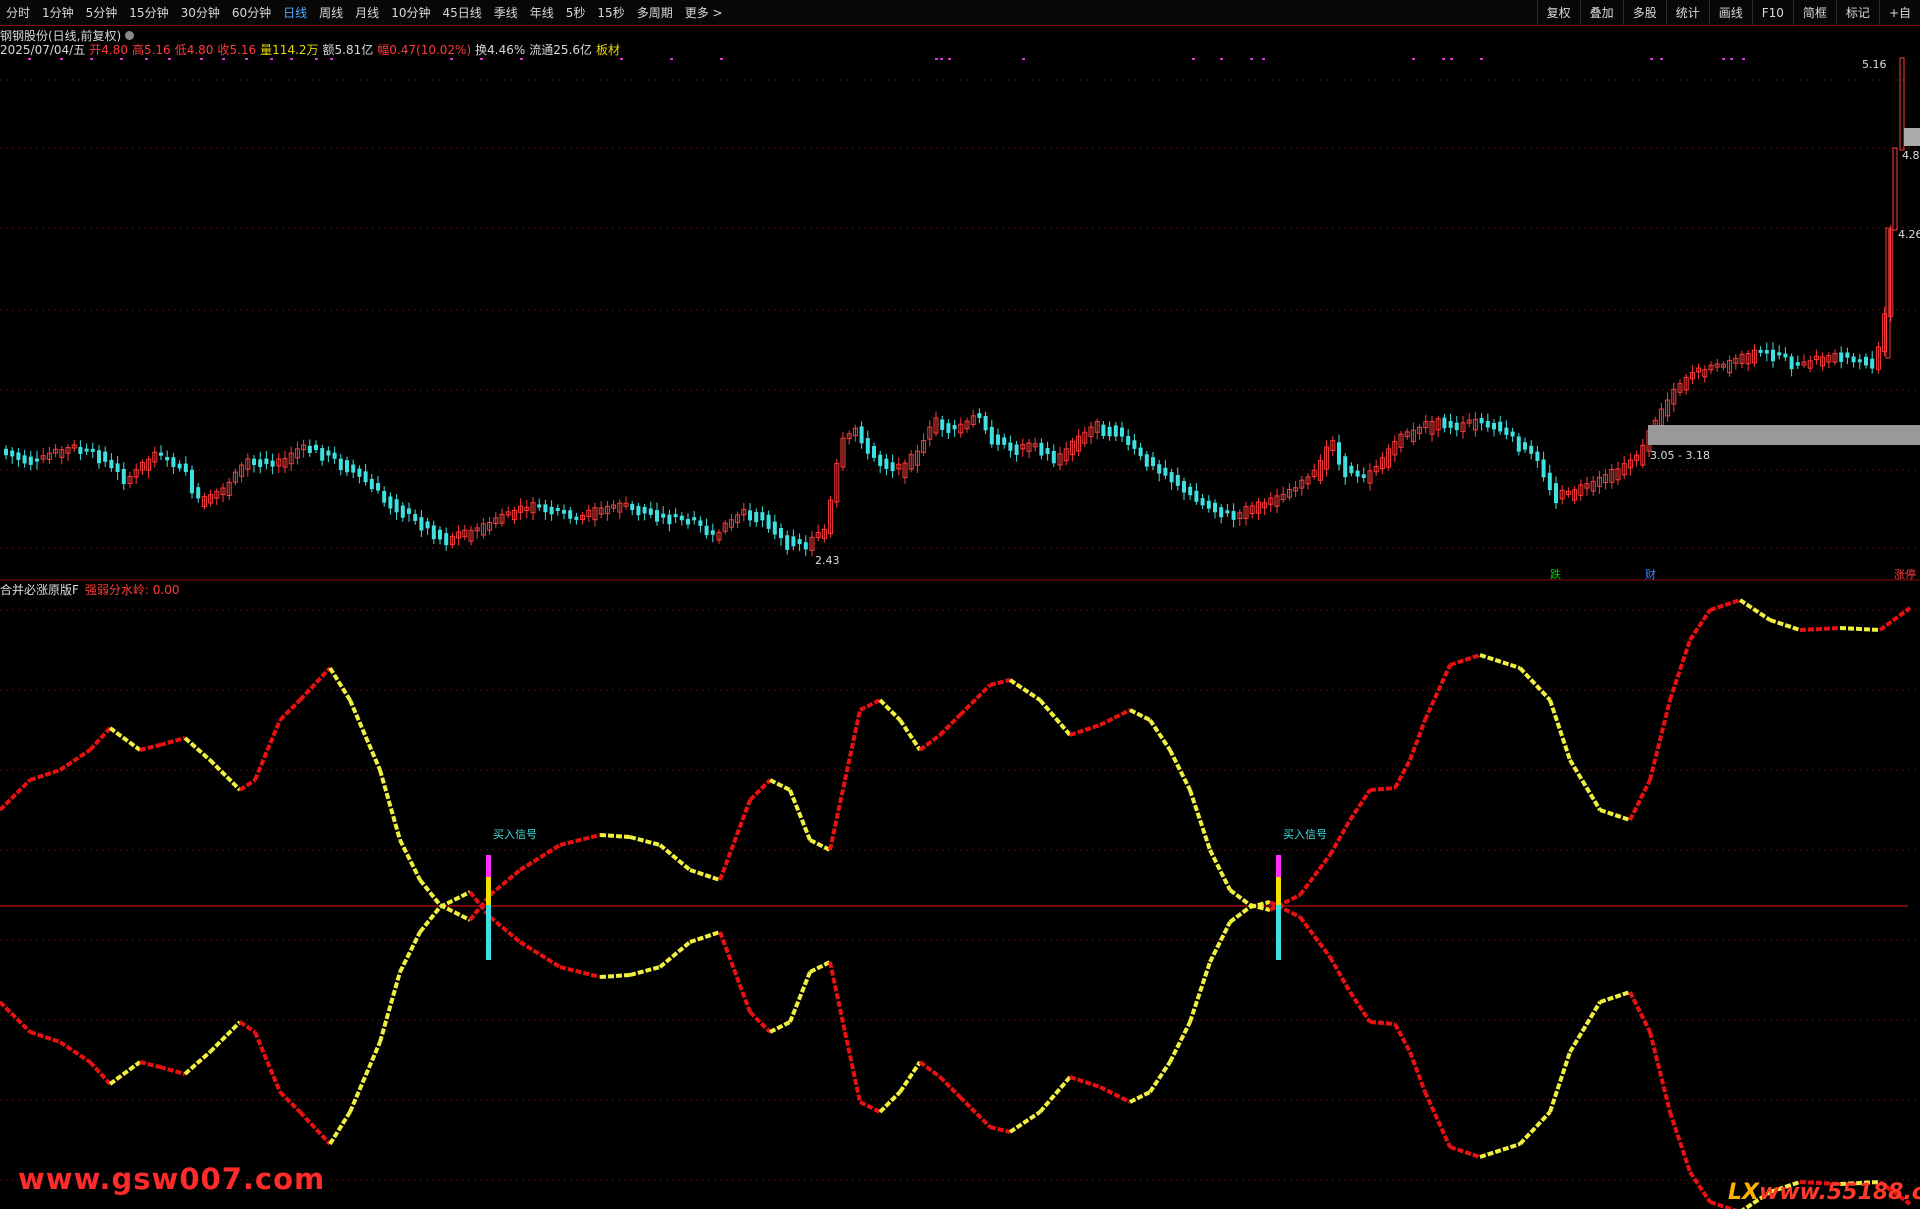 This screenshot has width=1920, height=1209. I want to click on marker-down: 跌, so click(1555, 574).